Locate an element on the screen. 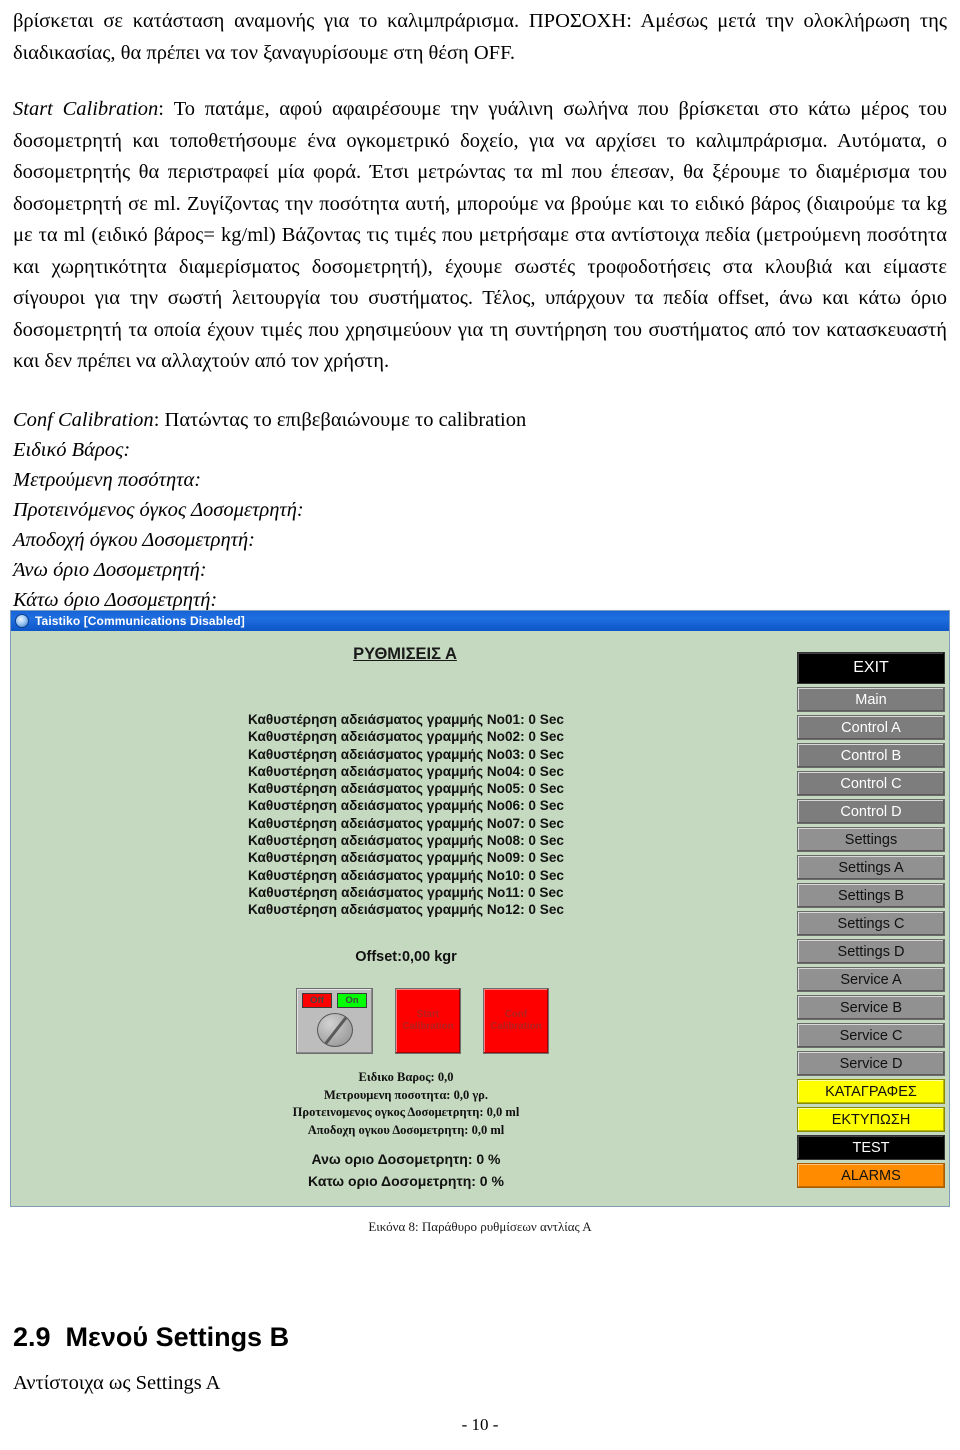 This screenshot has height=1450, width=960. settings-d-button: Settings D is located at coordinates (871, 951).